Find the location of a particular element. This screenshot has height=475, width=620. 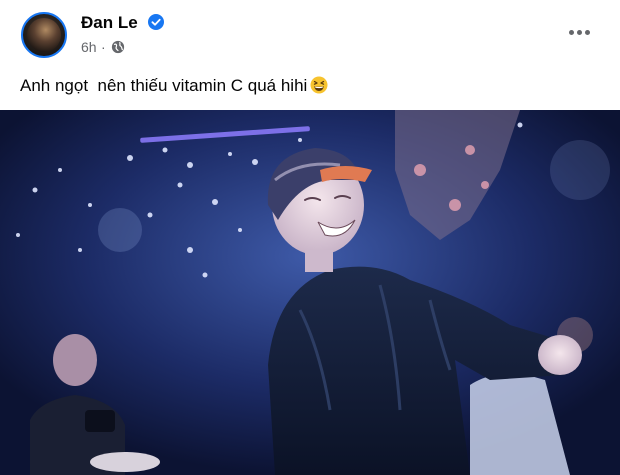

post-caption: Anh ngọt nên thiếu vitamin C quá hihi is located at coordinates (174, 86).